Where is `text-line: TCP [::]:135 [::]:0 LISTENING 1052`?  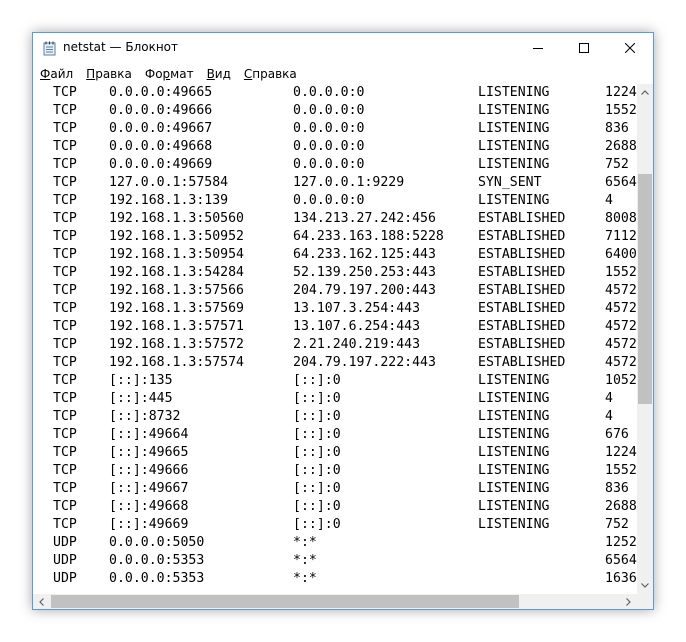
text-line: TCP [::]:135 [::]:0 LISTENING 1052 is located at coordinates (335, 381).